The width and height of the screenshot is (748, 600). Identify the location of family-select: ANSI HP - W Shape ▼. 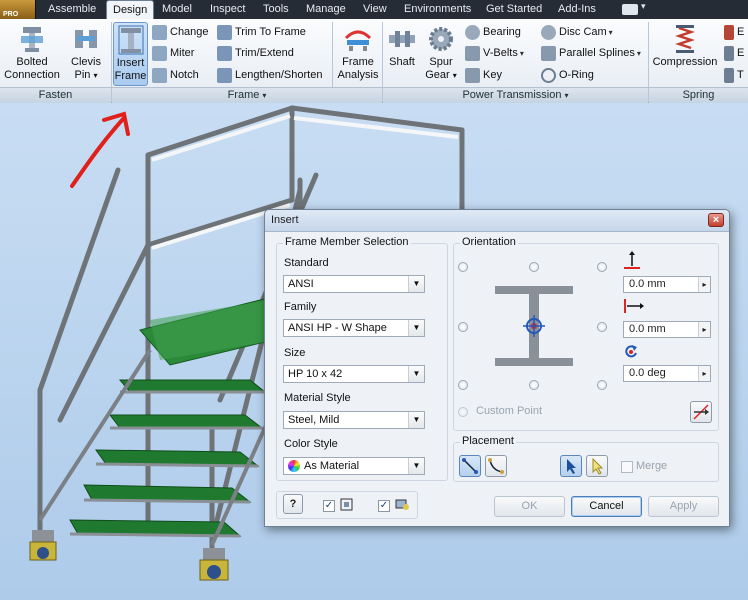
(354, 328).